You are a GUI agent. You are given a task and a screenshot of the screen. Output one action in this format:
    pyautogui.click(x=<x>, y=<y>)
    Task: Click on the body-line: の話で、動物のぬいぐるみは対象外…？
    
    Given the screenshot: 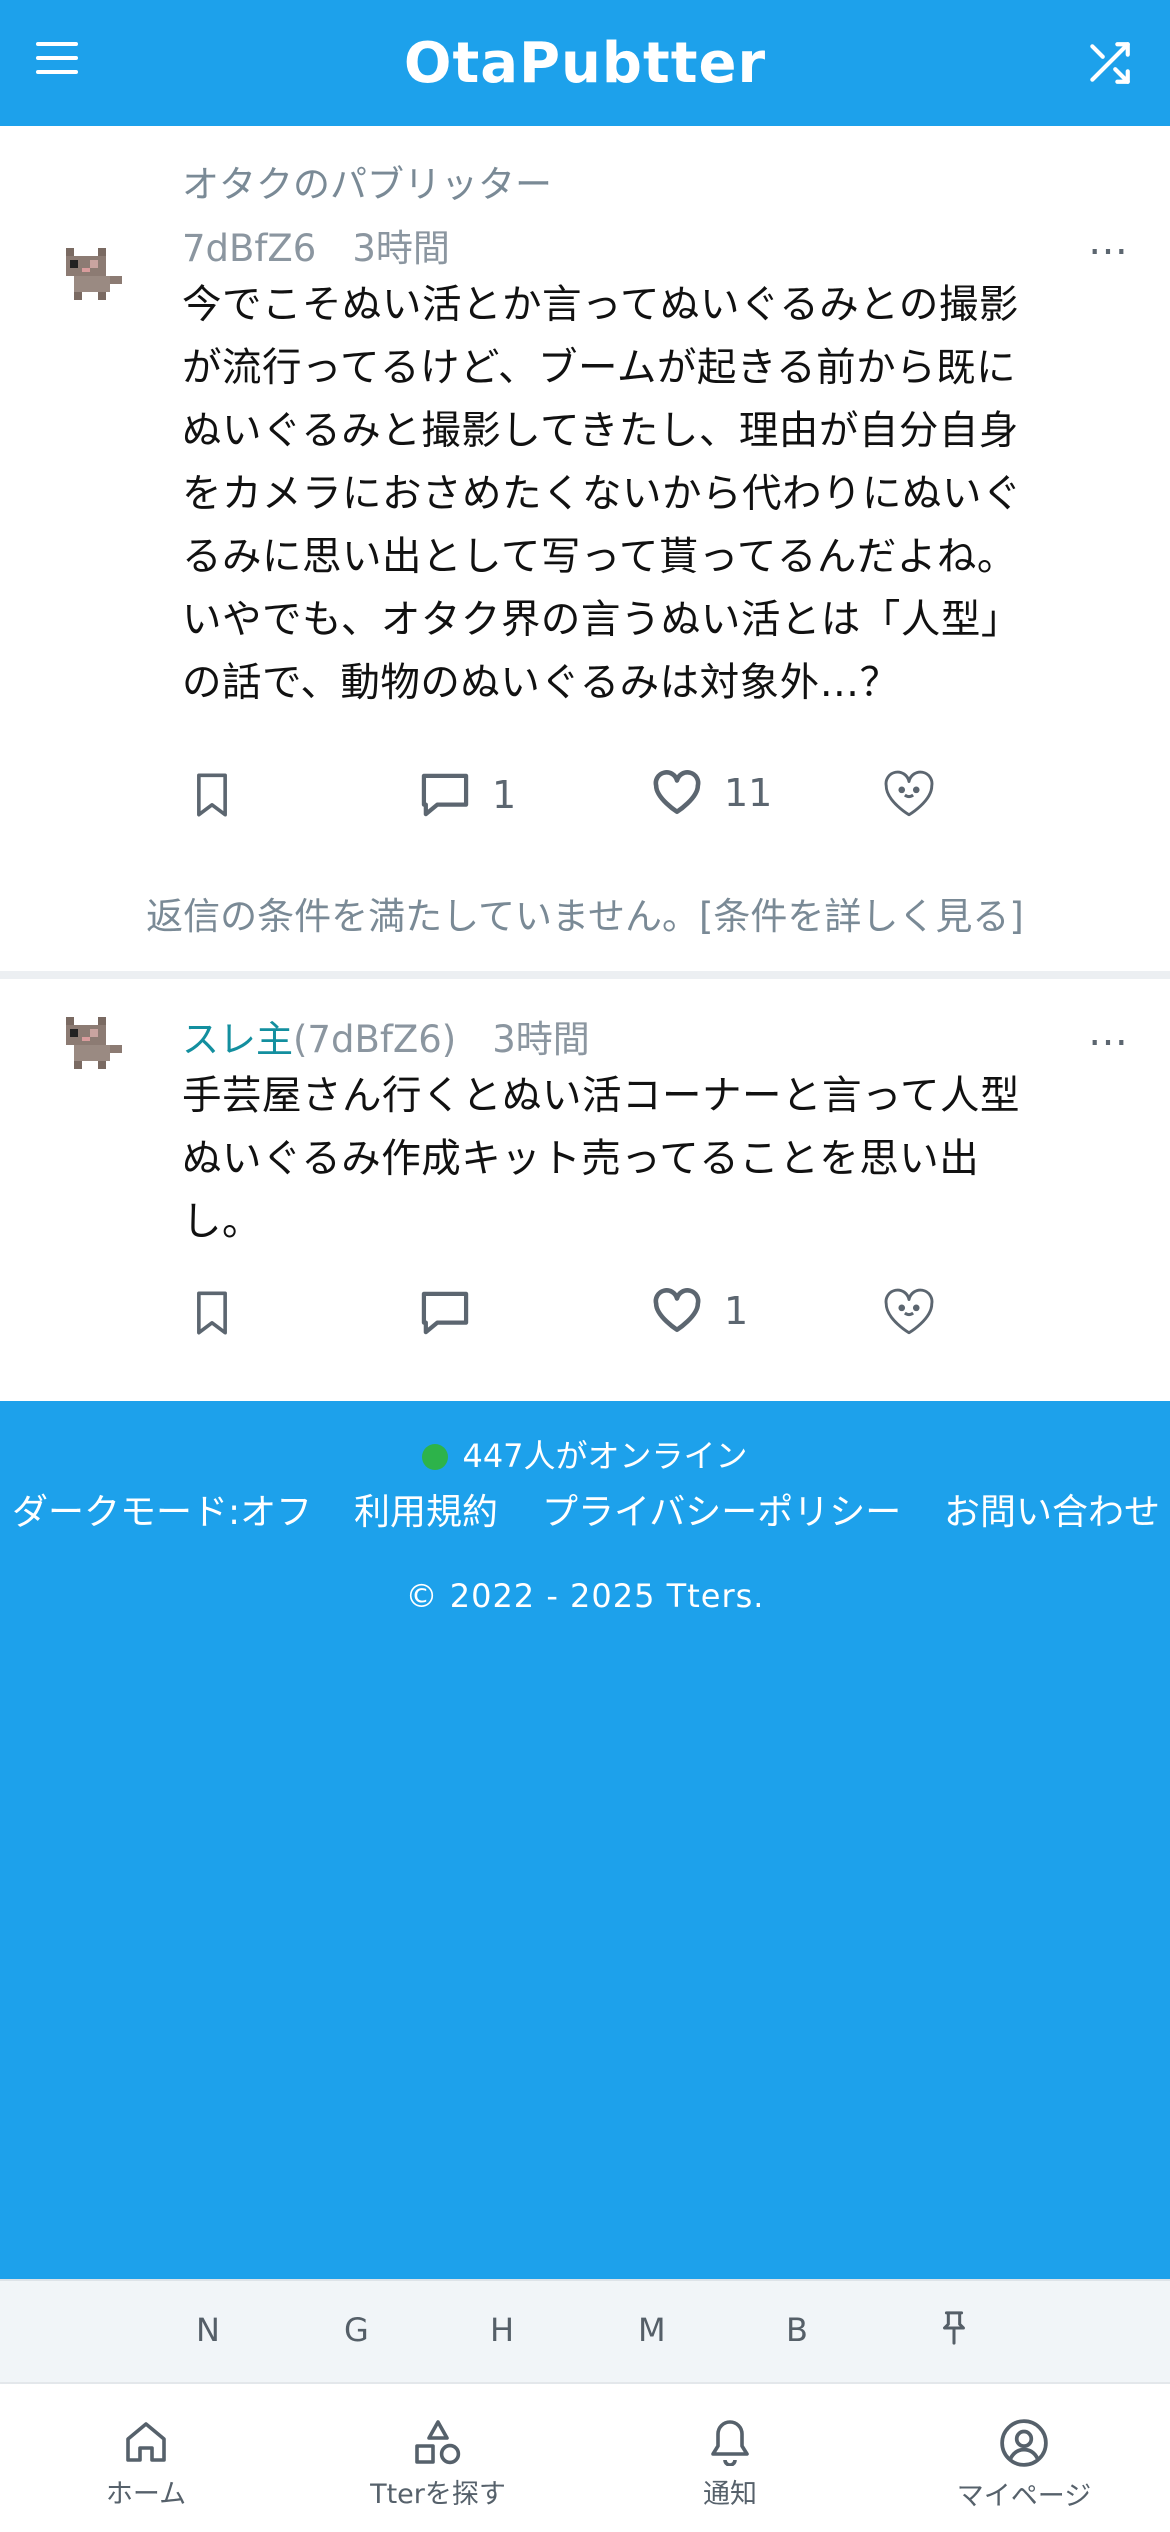 What is the action you would take?
    pyautogui.click(x=541, y=683)
    